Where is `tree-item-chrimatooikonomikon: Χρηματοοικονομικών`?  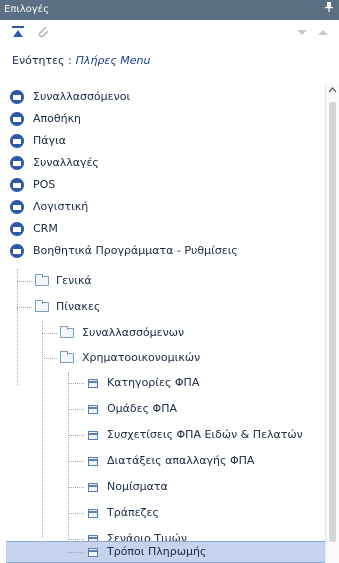 tree-item-chrimatooikonomikon: Χρηματοοικονομικών is located at coordinates (162, 358).